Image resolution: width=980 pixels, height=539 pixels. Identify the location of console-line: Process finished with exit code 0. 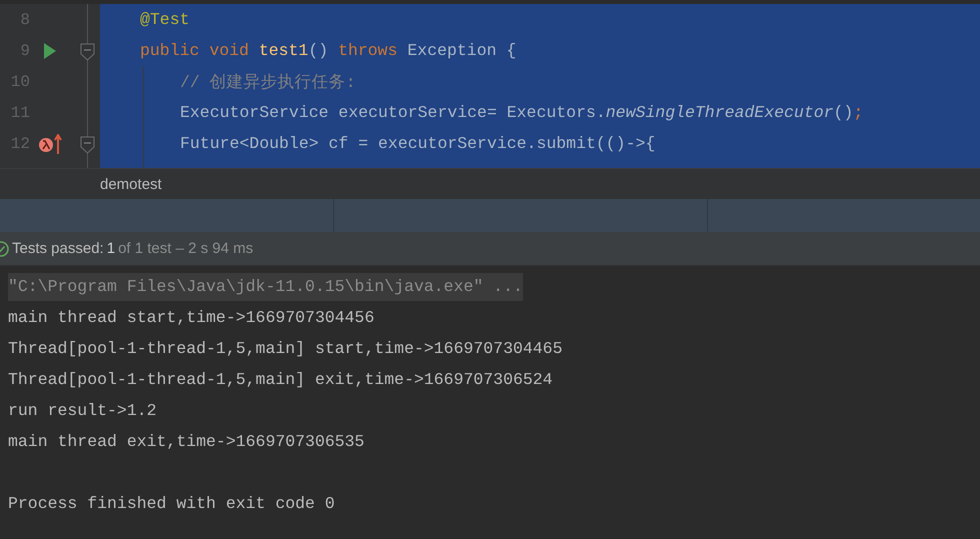
(171, 503).